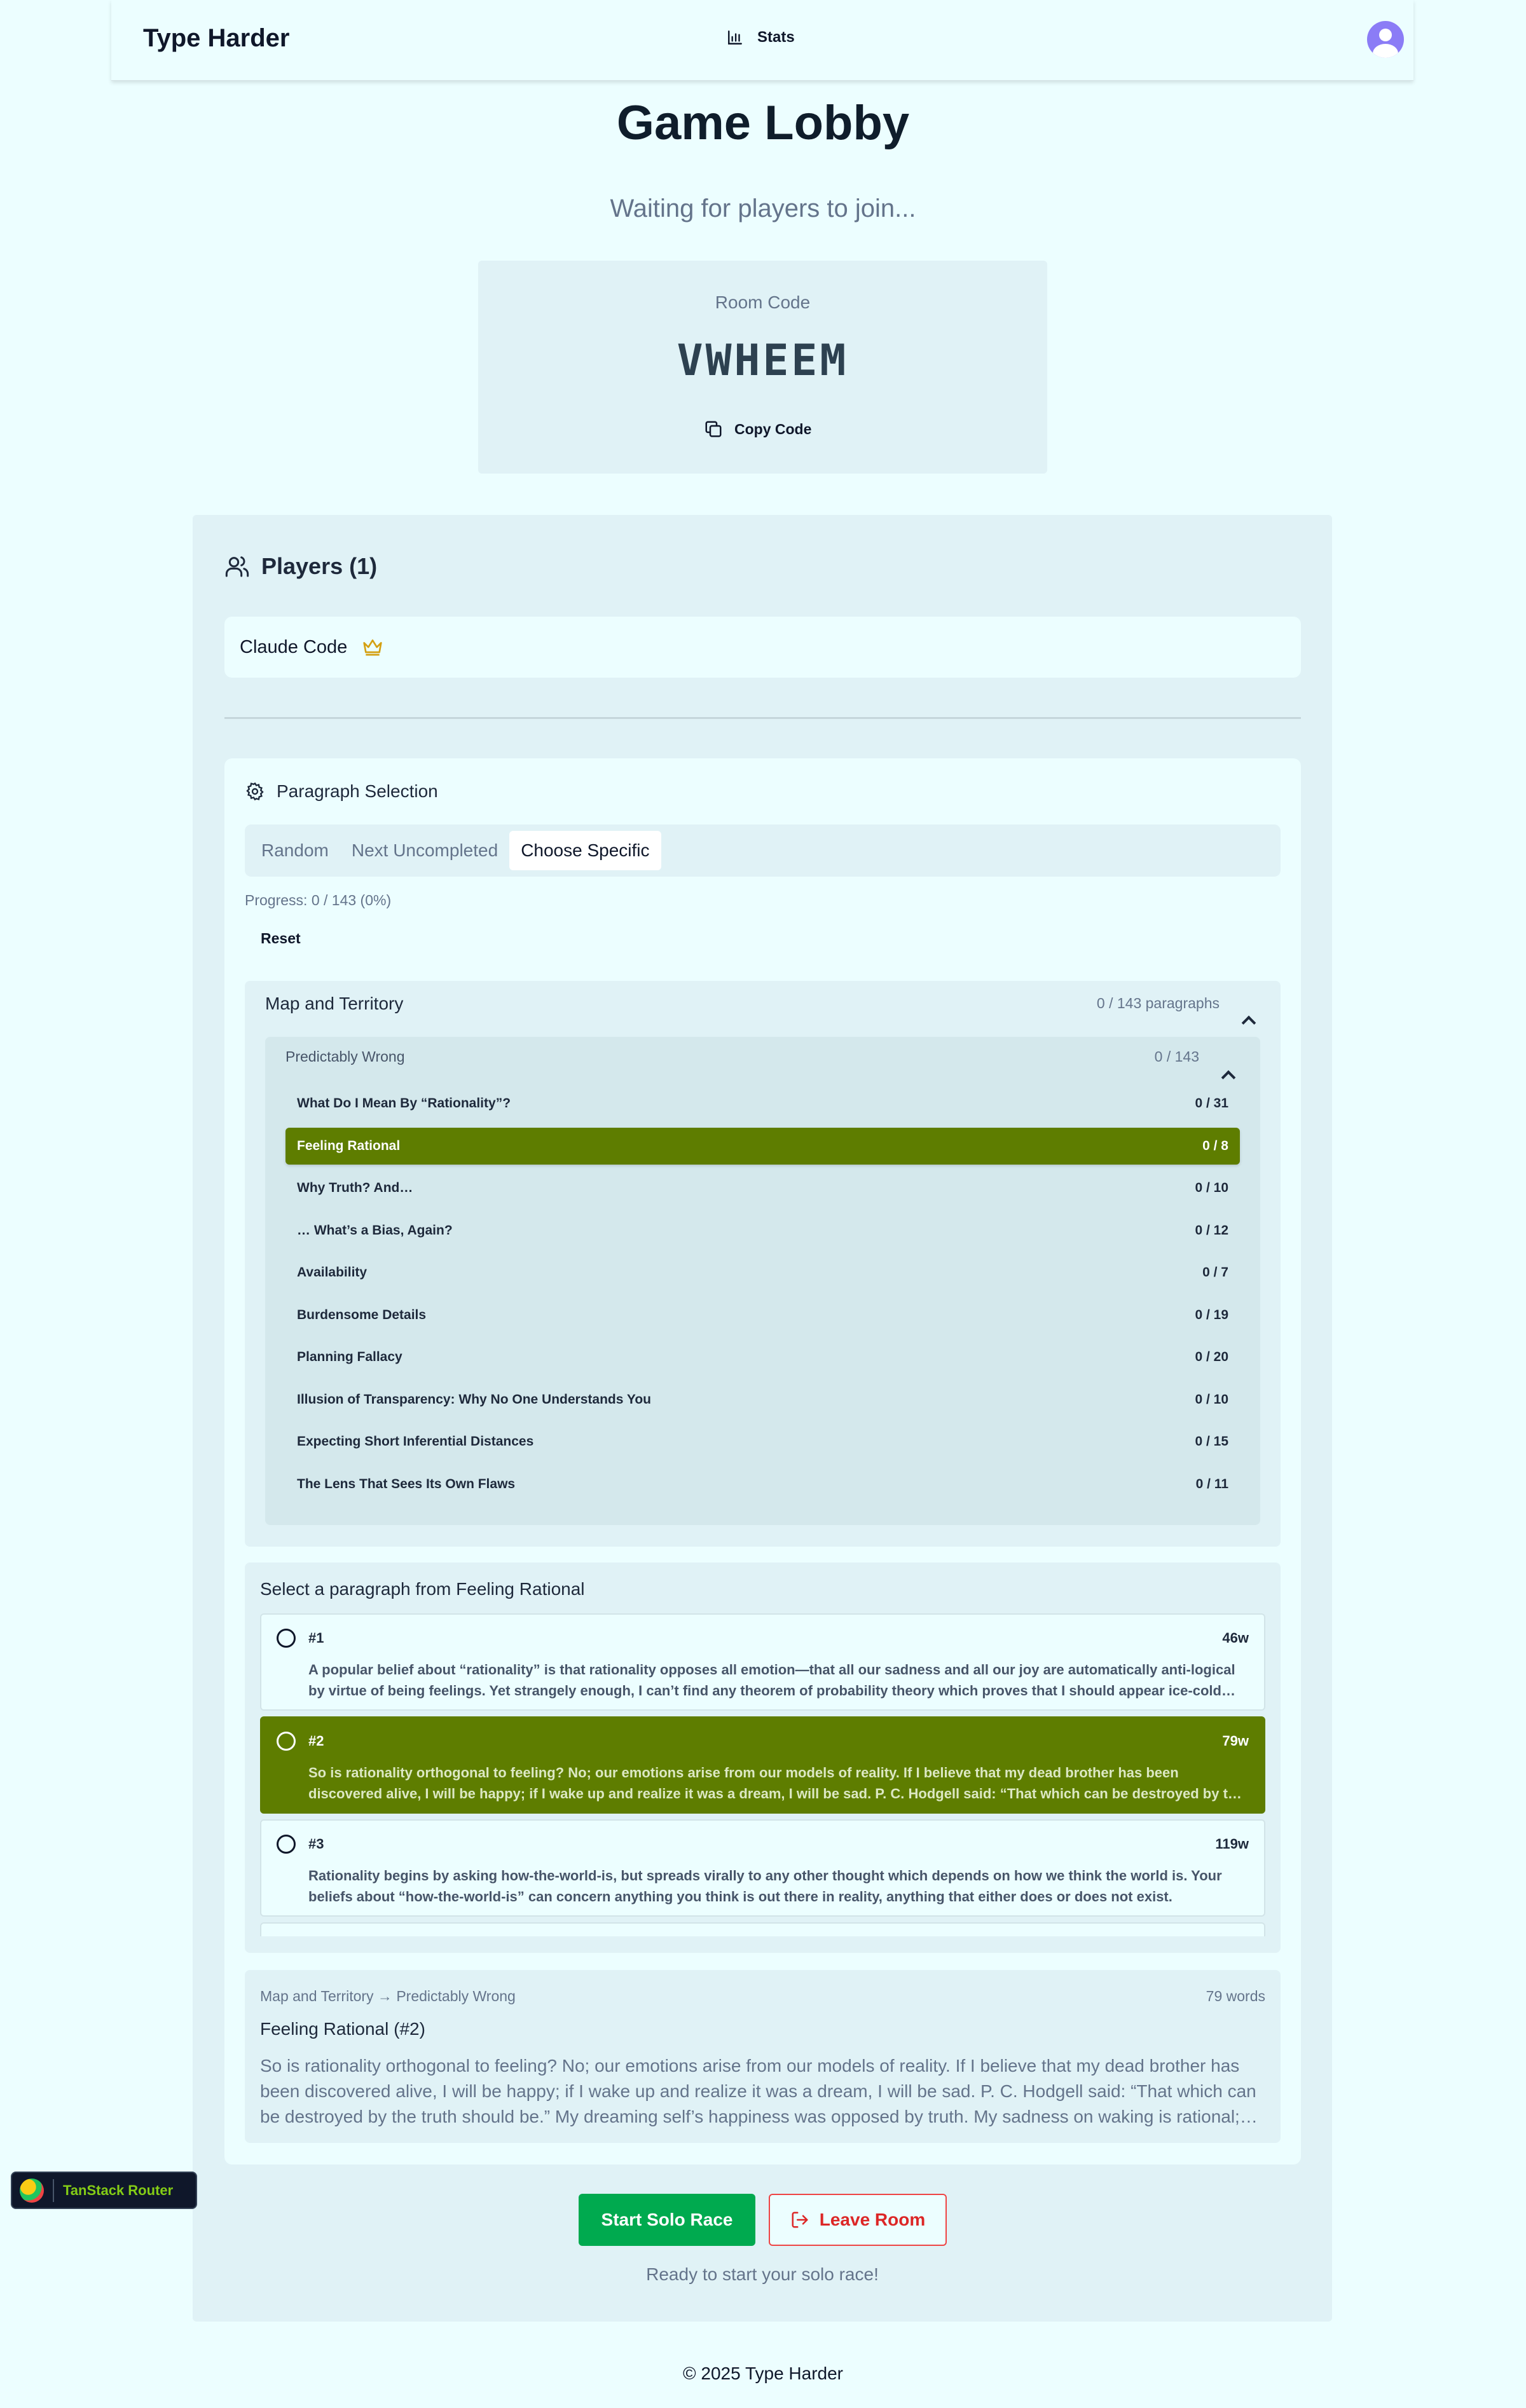 The width and height of the screenshot is (1526, 2408). What do you see at coordinates (735, 37) in the screenshot?
I see `bar-chart-icon` at bounding box center [735, 37].